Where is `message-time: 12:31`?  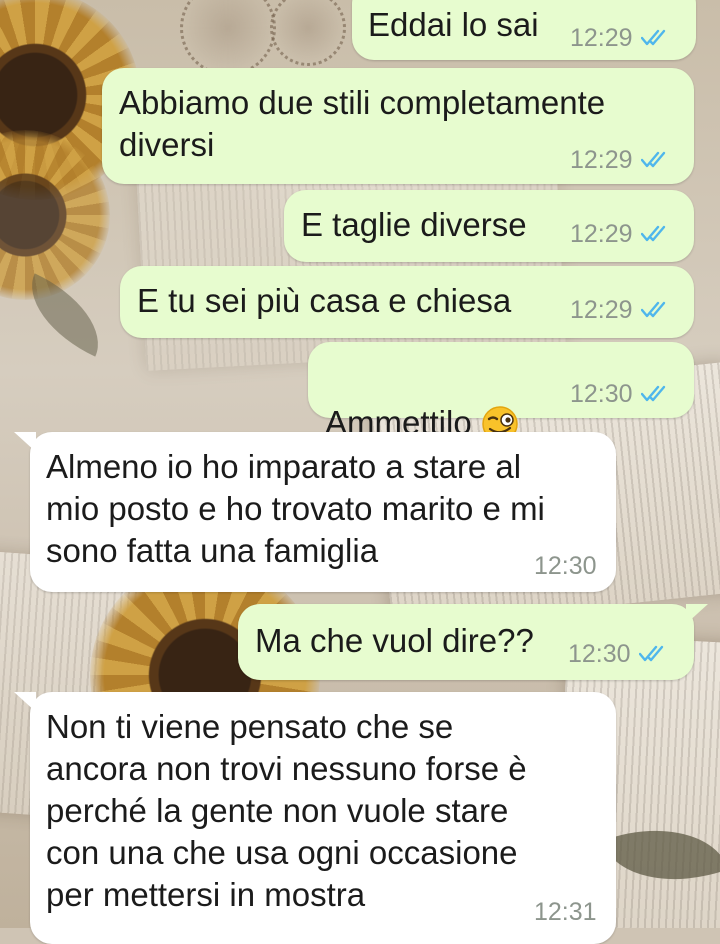
message-time: 12:31 is located at coordinates (565, 912).